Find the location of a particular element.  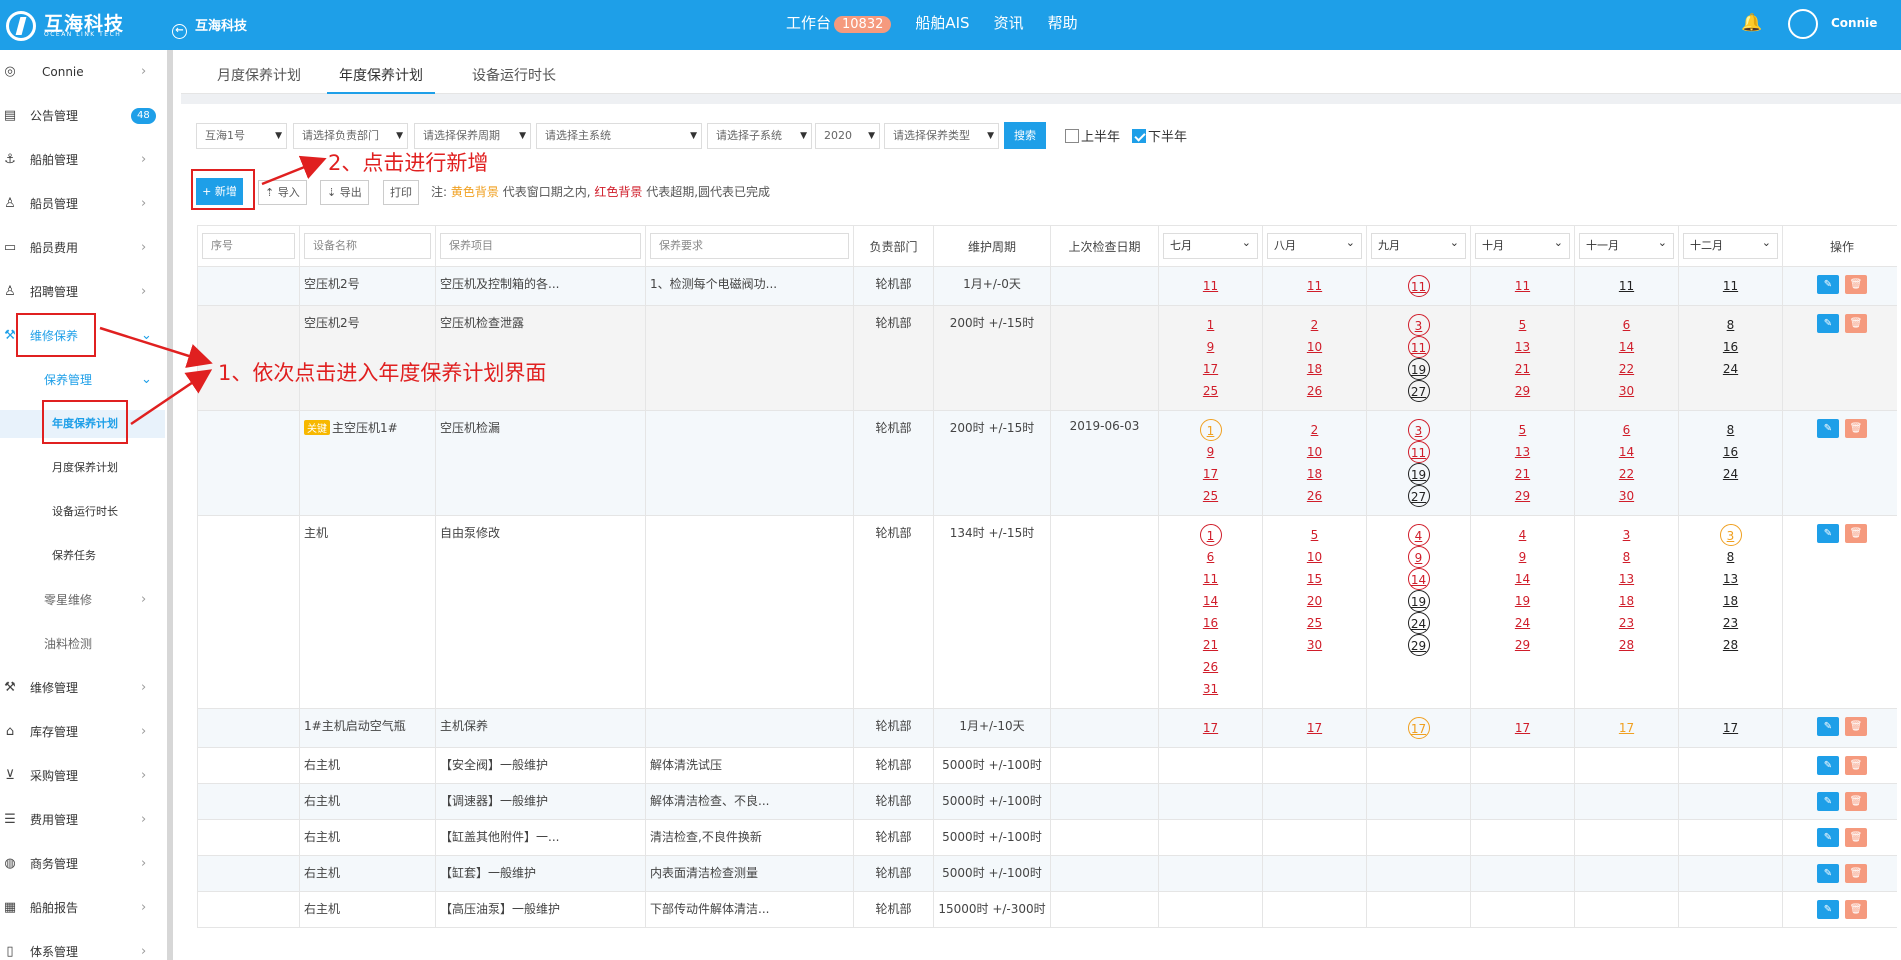

sidebar-item-run-hours: 设备运行时长 is located at coordinates (82, 512).